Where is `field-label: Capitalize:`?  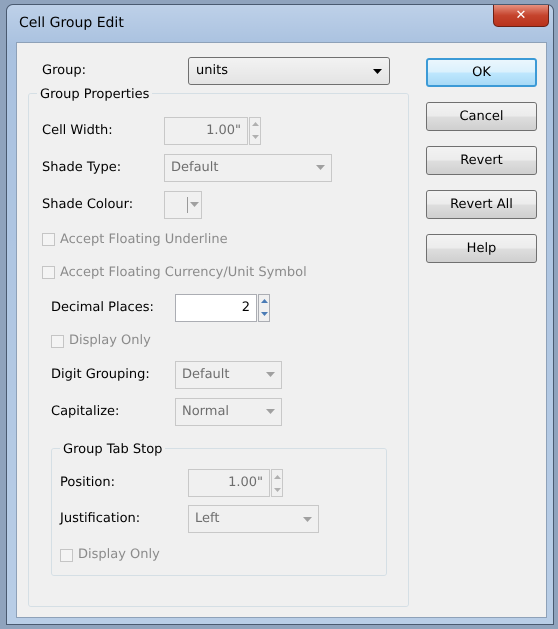 field-label: Capitalize: is located at coordinates (85, 411).